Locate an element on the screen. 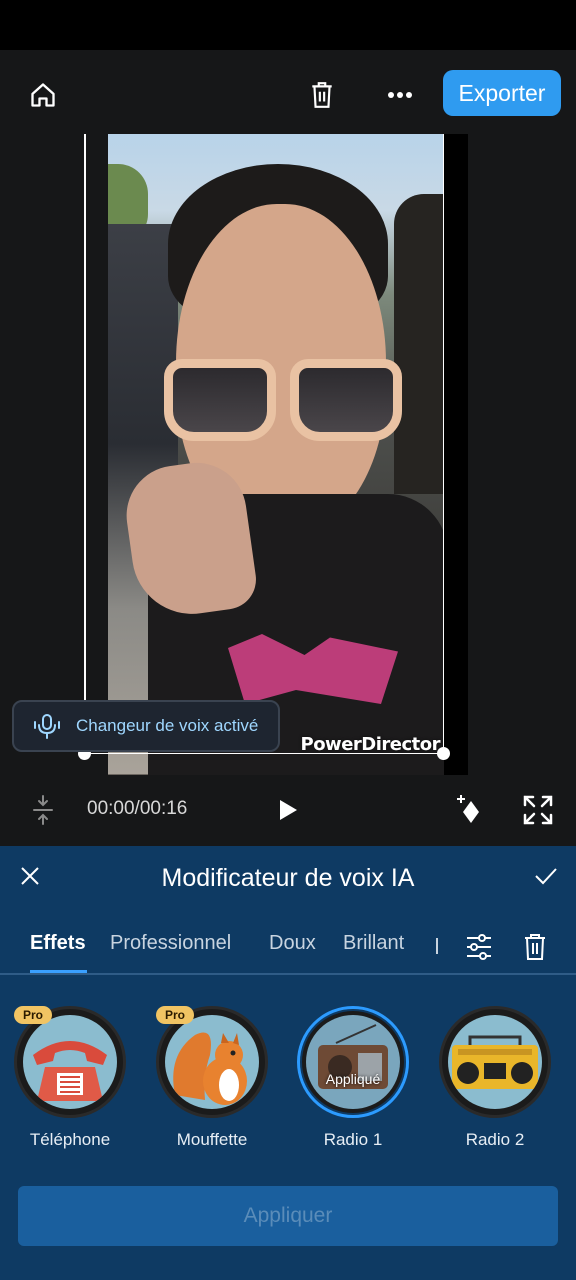  effect-thumbnail is located at coordinates (495, 1062).